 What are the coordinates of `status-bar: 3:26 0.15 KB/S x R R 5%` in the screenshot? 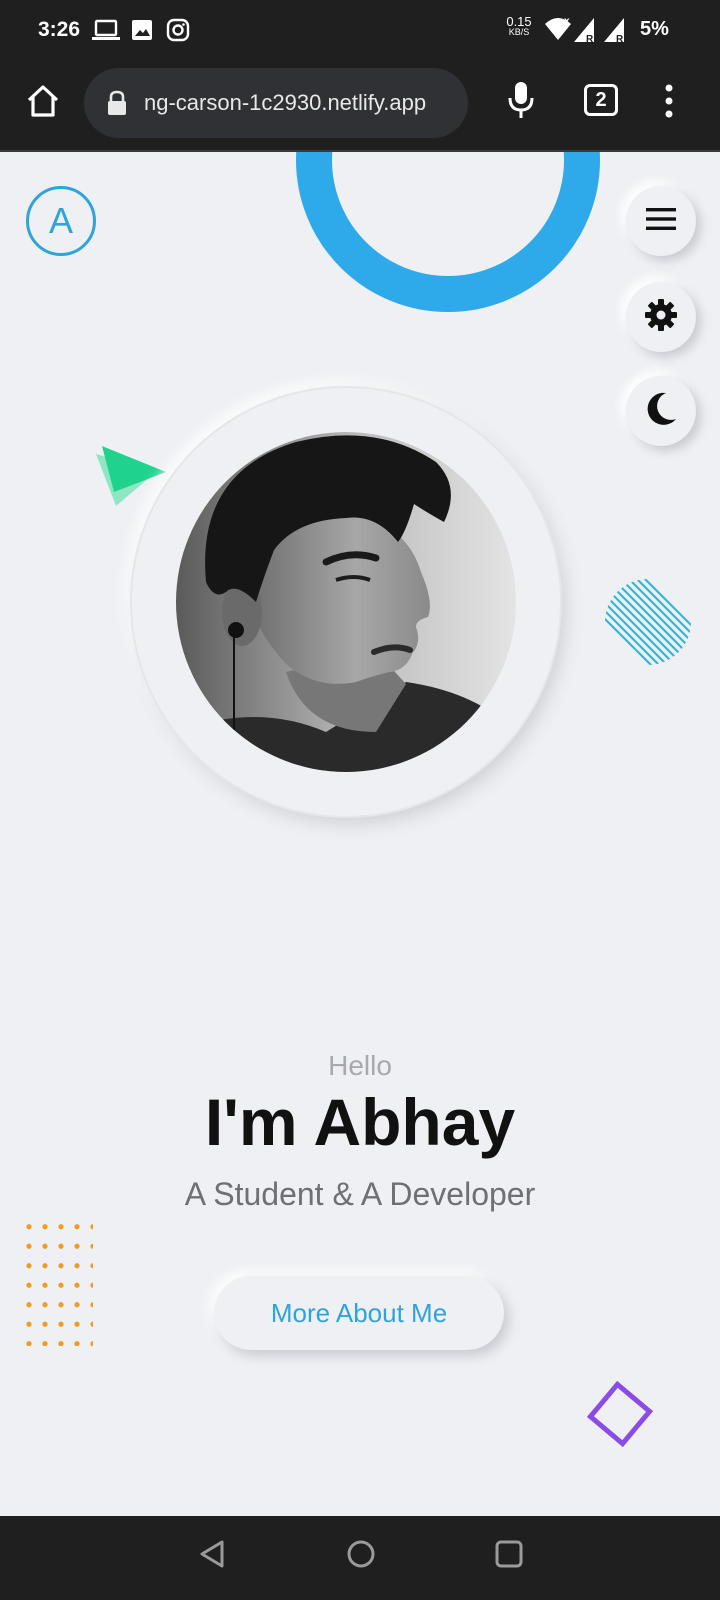 It's located at (360, 31).